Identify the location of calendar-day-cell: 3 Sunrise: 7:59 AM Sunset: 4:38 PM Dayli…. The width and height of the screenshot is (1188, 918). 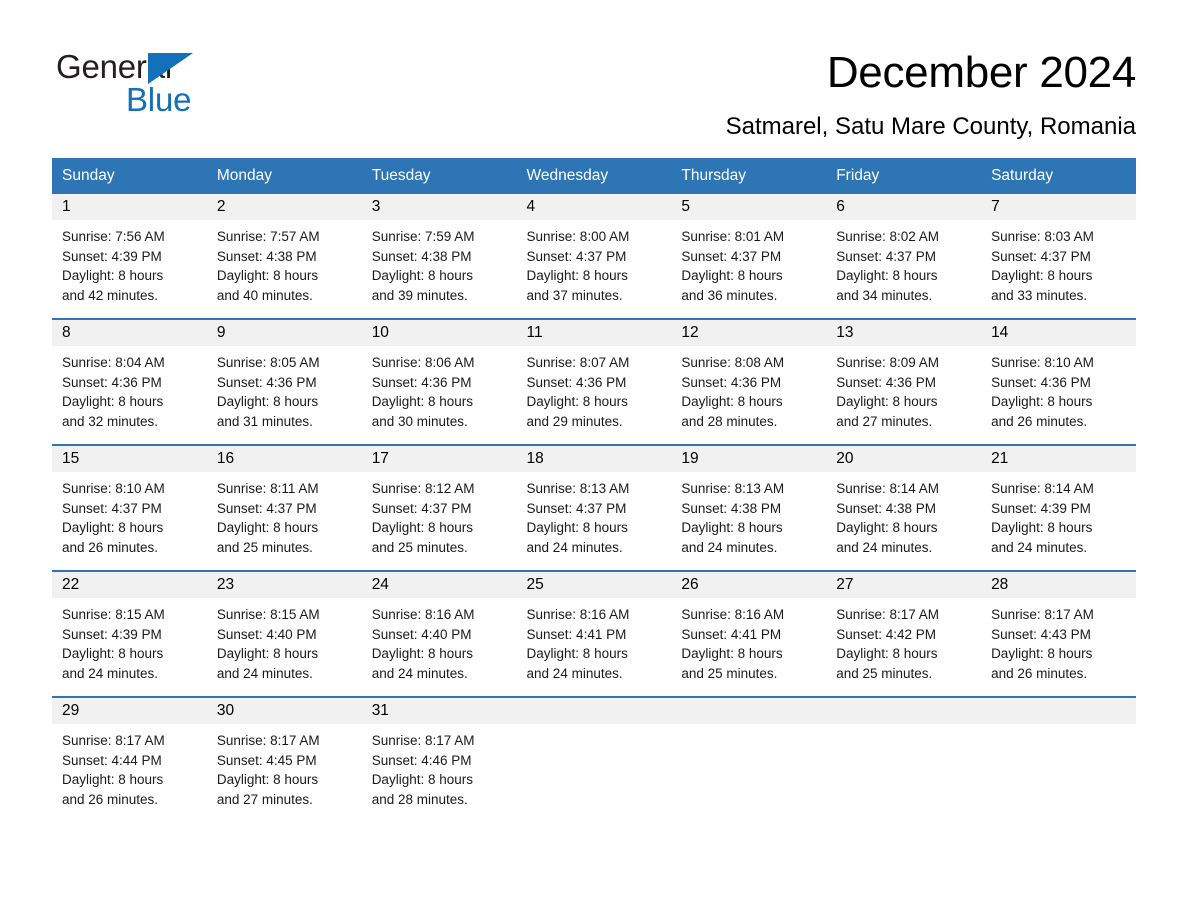
(439, 256).